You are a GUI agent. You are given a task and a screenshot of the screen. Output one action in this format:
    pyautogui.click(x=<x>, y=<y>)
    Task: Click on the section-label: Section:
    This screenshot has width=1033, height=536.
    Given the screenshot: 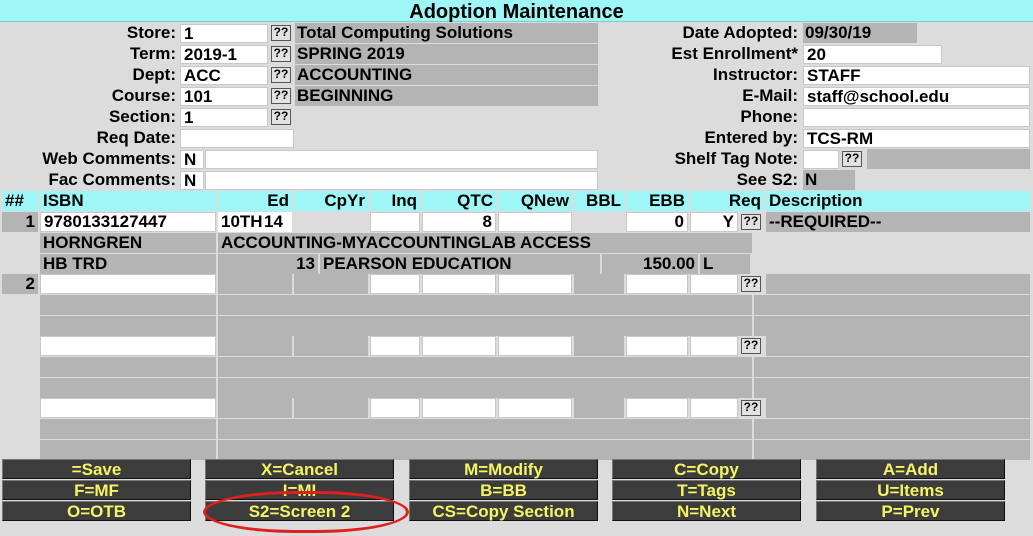 What is the action you would take?
    pyautogui.click(x=142, y=116)
    